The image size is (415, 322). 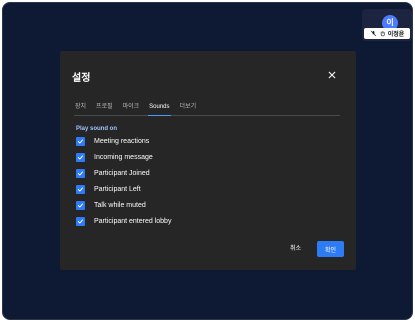 I want to click on option-label: Meeting reactions, so click(x=122, y=141).